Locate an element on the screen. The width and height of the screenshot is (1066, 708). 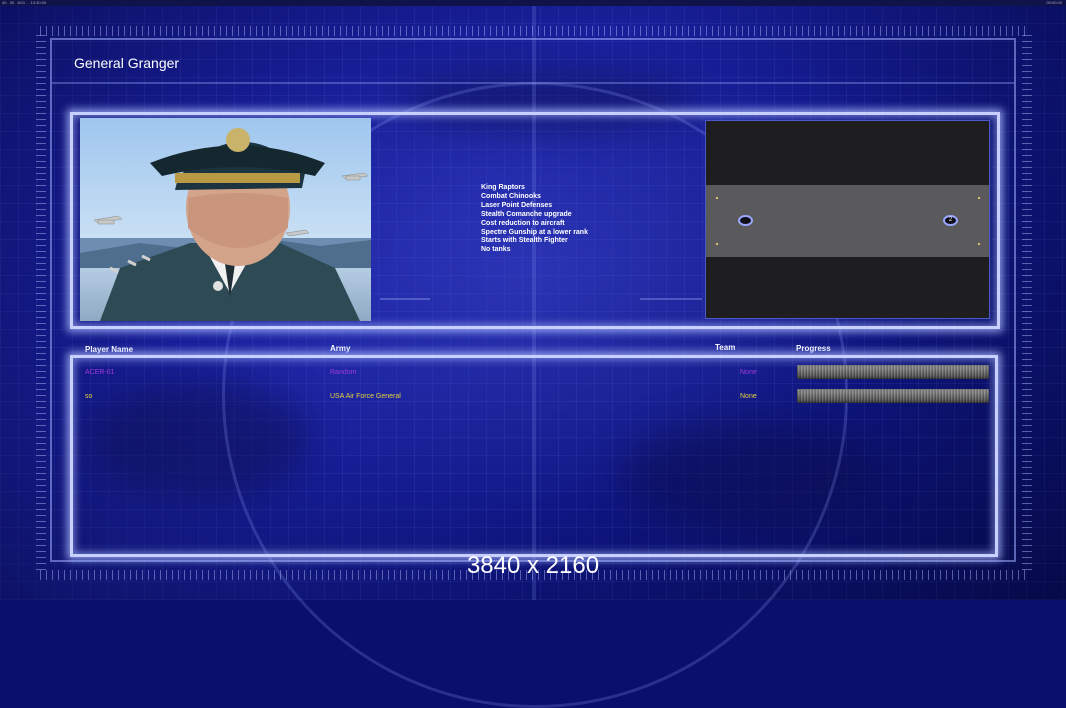
feature-item: Stealth Comanche upgrade is located at coordinates (526, 214).